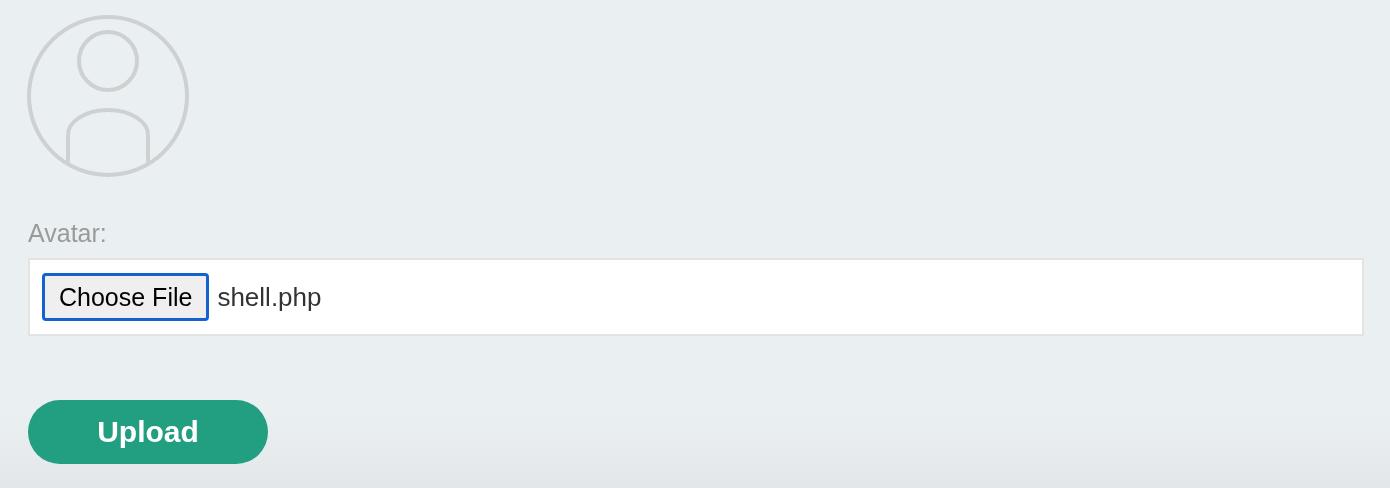 The image size is (1390, 488). I want to click on file-name: shell.php, so click(269, 297).